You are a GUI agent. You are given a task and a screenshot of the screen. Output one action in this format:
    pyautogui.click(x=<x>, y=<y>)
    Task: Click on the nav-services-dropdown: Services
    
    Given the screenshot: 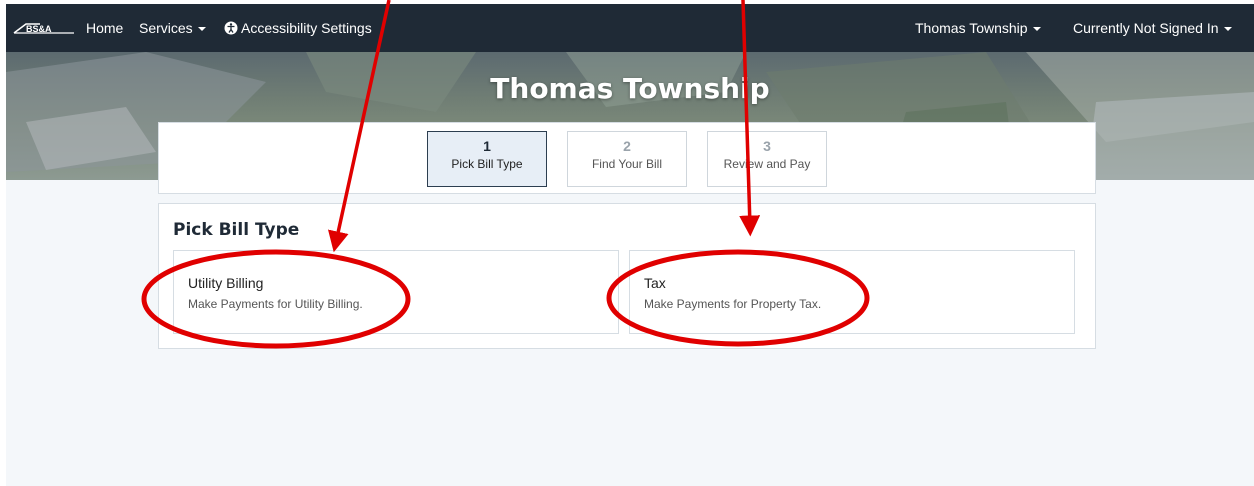 What is the action you would take?
    pyautogui.click(x=172, y=28)
    